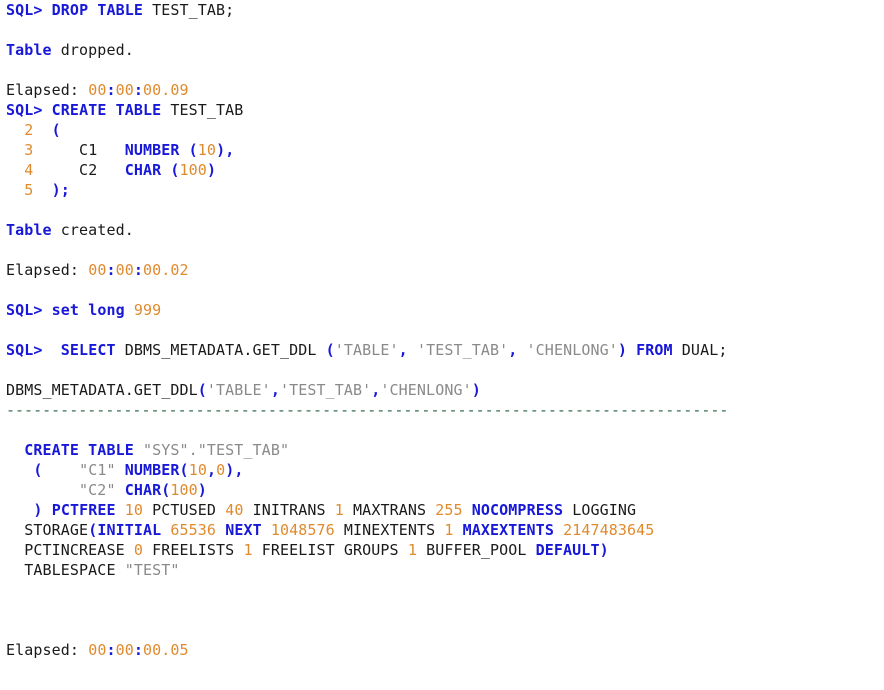 The image size is (884, 690). Describe the element at coordinates (230, 470) in the screenshot. I see `ddl-column-c1-token-10: )` at that location.